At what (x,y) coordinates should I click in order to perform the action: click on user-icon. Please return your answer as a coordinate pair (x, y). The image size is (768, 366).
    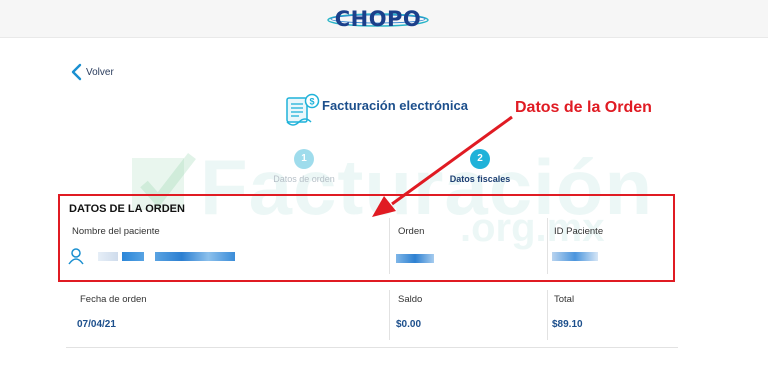
    Looking at the image, I should click on (76, 256).